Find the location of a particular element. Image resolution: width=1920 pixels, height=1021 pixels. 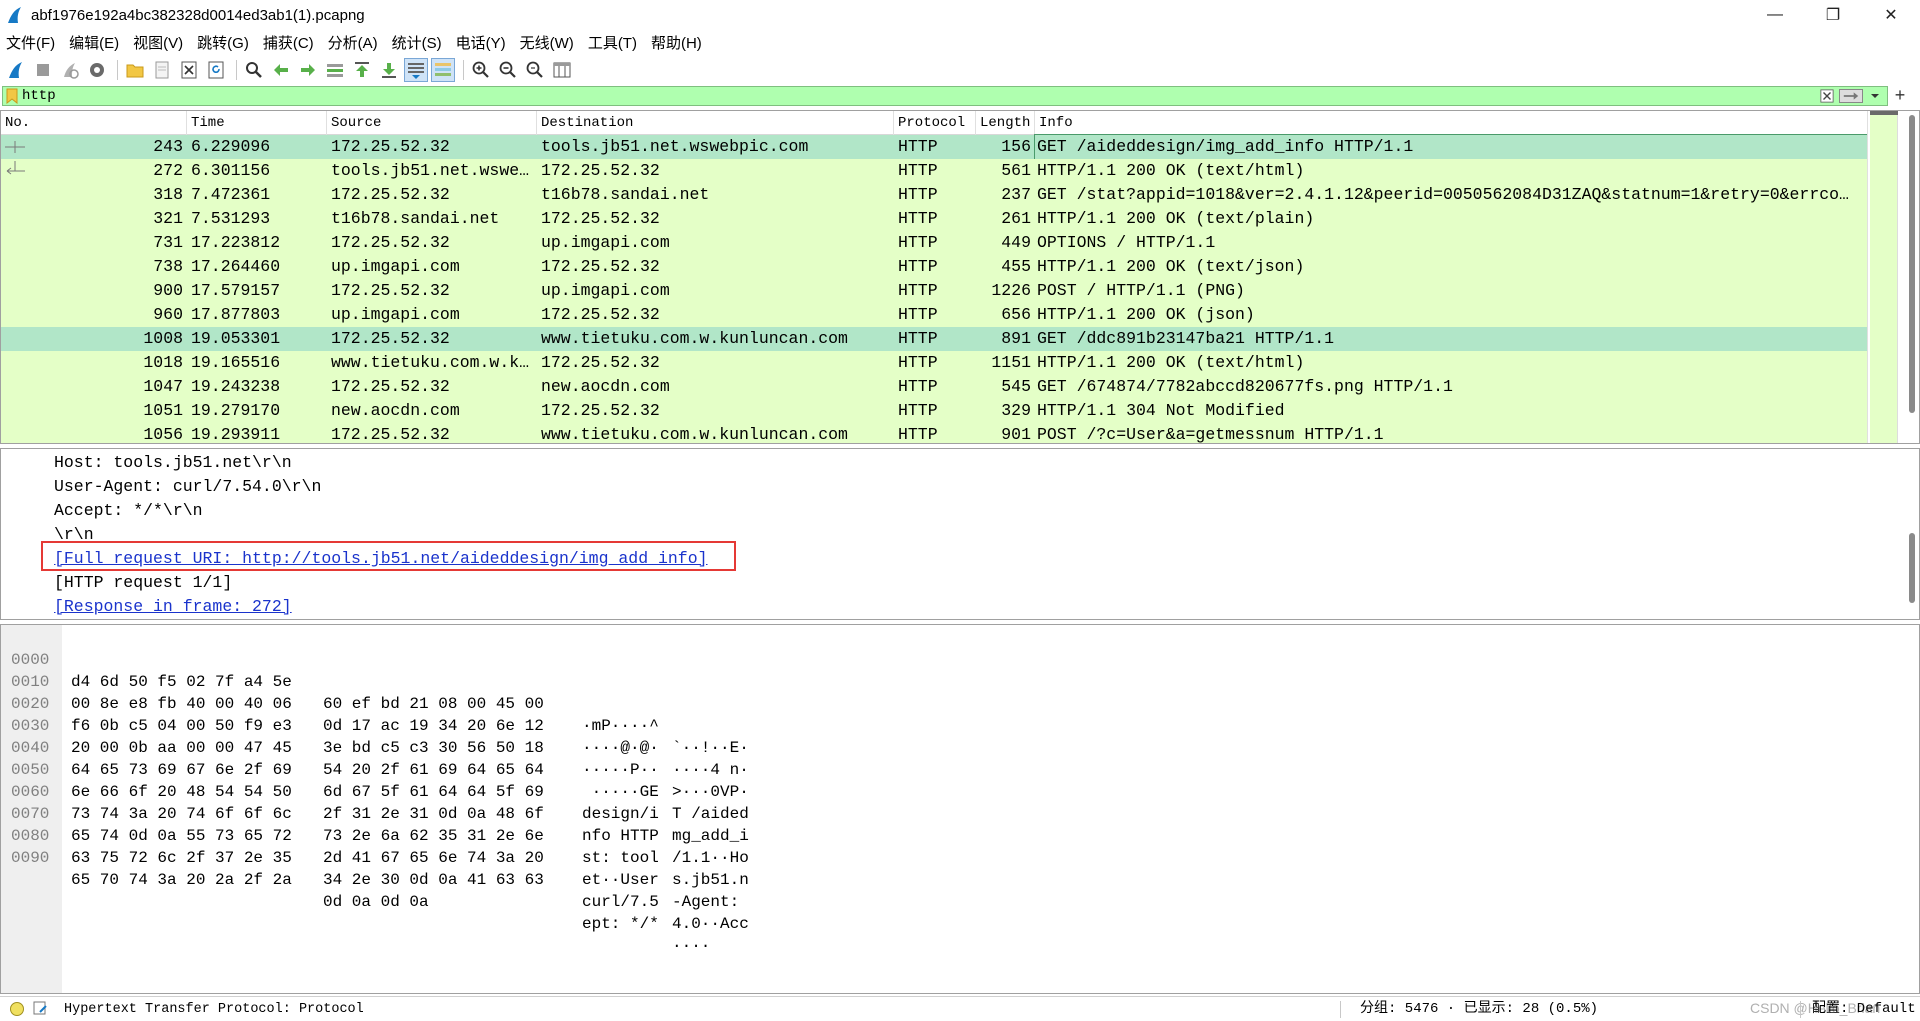

expert-info-led-icon is located at coordinates (17, 1009).